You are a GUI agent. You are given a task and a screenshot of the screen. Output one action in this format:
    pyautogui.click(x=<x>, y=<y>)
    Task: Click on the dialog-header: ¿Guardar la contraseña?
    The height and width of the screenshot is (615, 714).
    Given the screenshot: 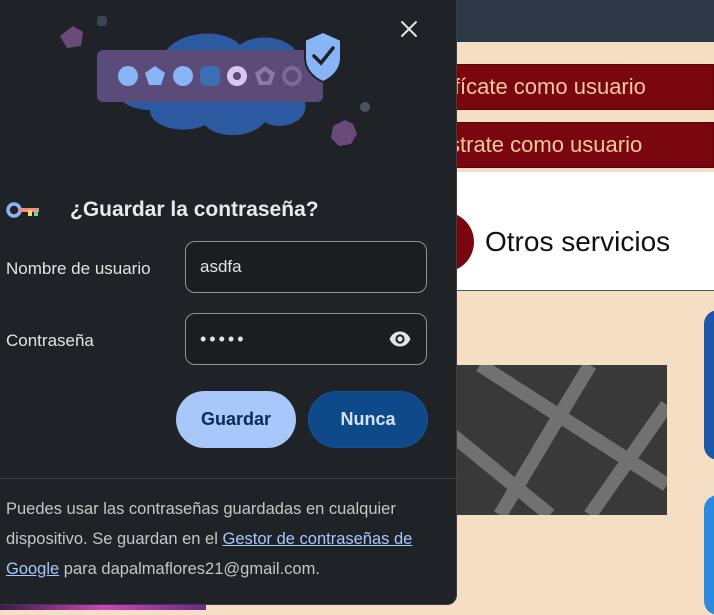 What is the action you would take?
    pyautogui.click(x=162, y=210)
    